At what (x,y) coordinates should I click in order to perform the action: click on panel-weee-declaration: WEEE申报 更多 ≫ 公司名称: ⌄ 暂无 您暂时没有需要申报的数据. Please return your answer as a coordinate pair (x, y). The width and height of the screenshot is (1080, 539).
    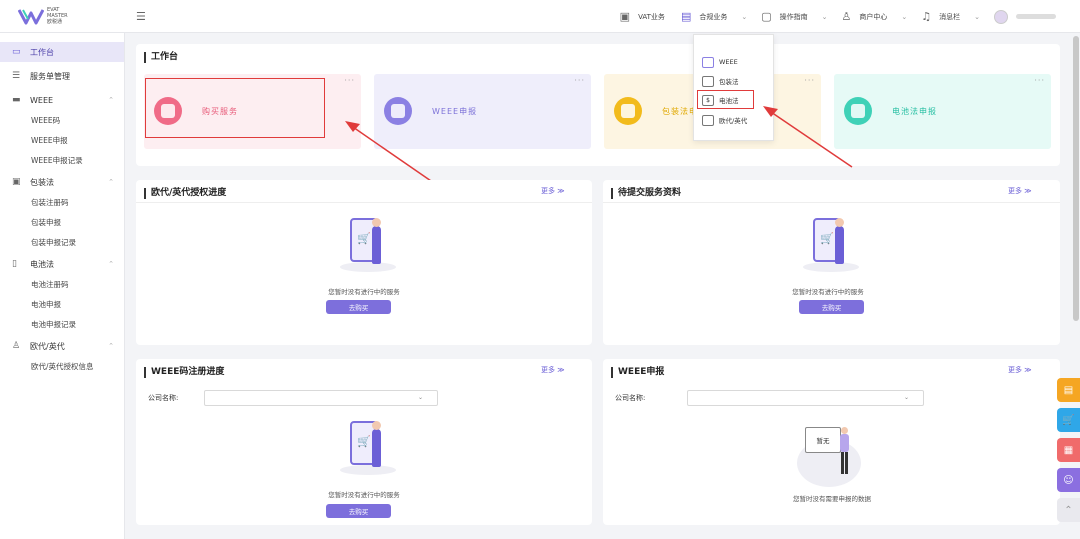
    Looking at the image, I should click on (831, 442).